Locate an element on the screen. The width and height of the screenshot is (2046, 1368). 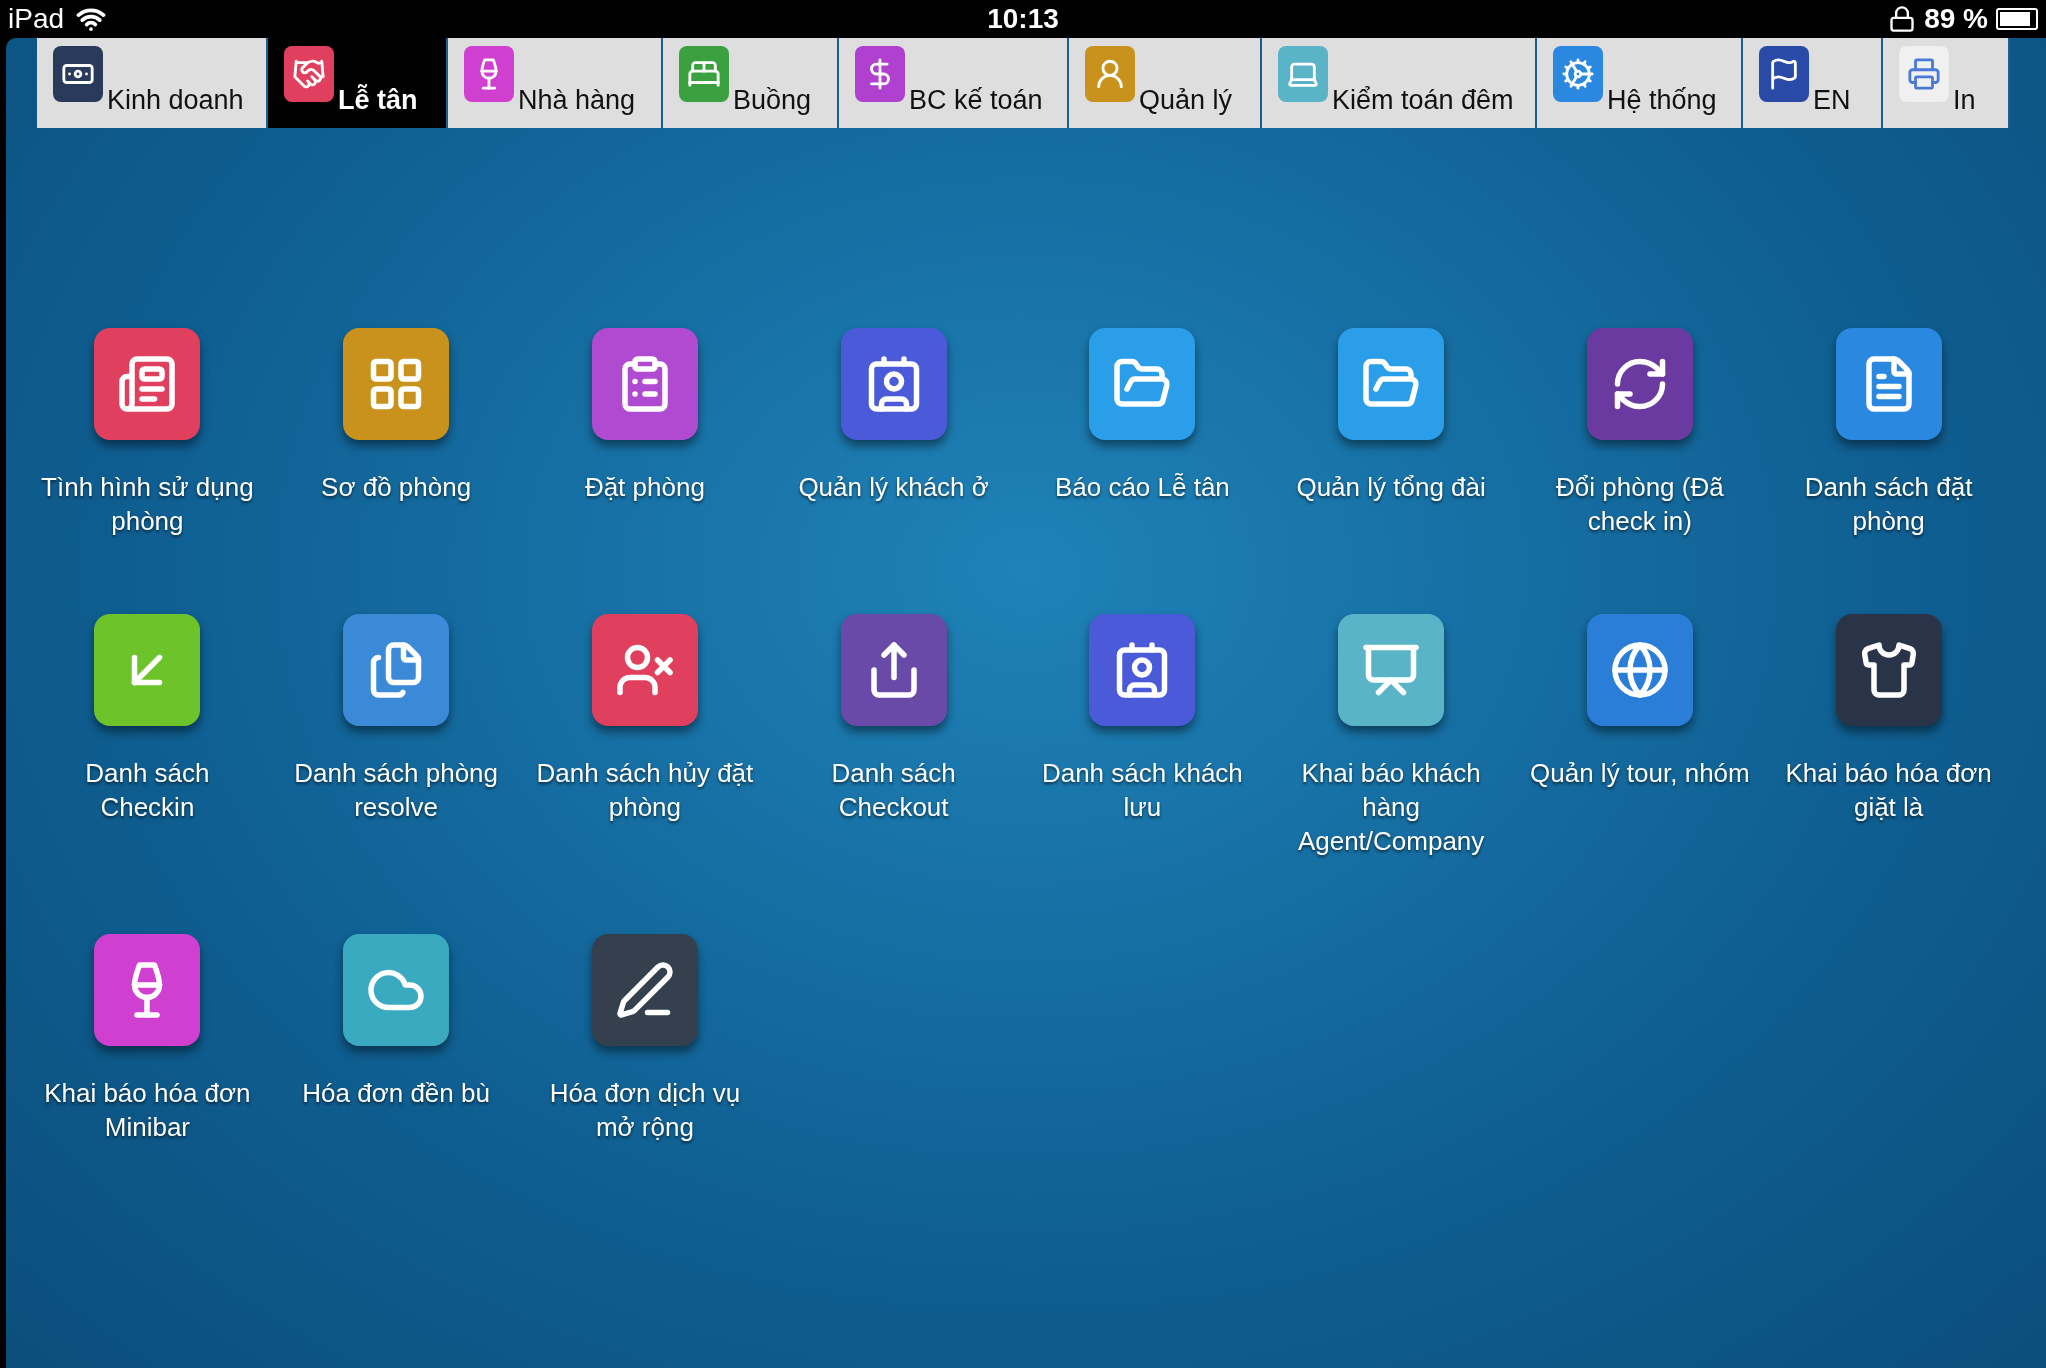
user-x-icon is located at coordinates (644, 670).